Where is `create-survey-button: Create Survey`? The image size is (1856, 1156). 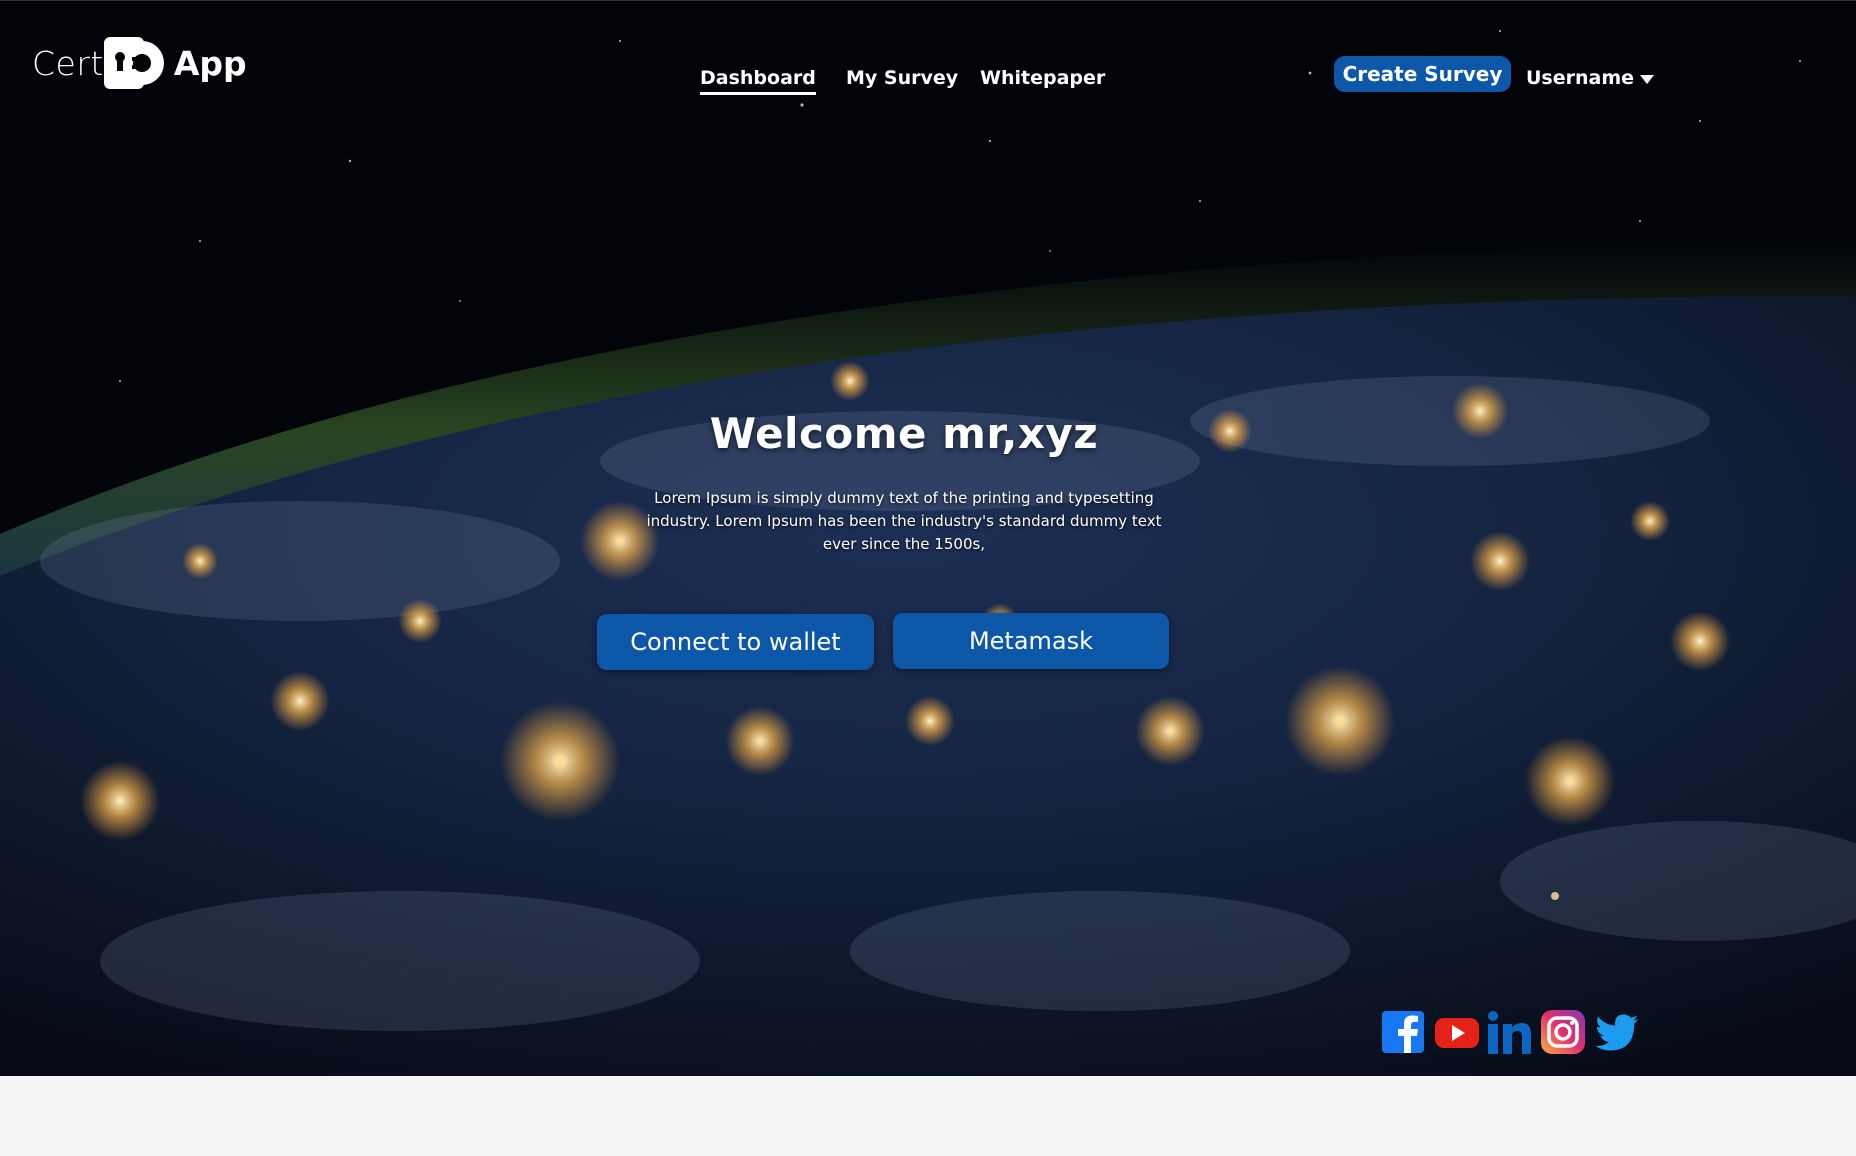 create-survey-button: Create Survey is located at coordinates (1422, 74).